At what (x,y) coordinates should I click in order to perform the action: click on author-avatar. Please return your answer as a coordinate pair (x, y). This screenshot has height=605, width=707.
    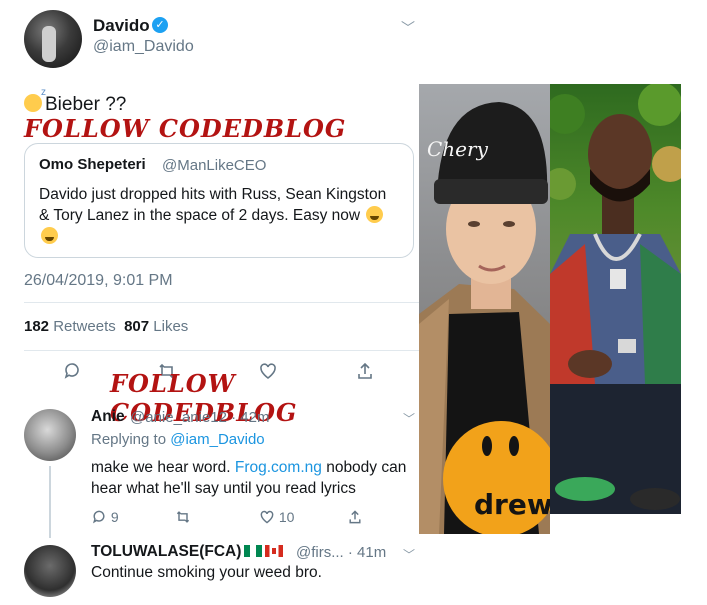
    Looking at the image, I should click on (53, 39).